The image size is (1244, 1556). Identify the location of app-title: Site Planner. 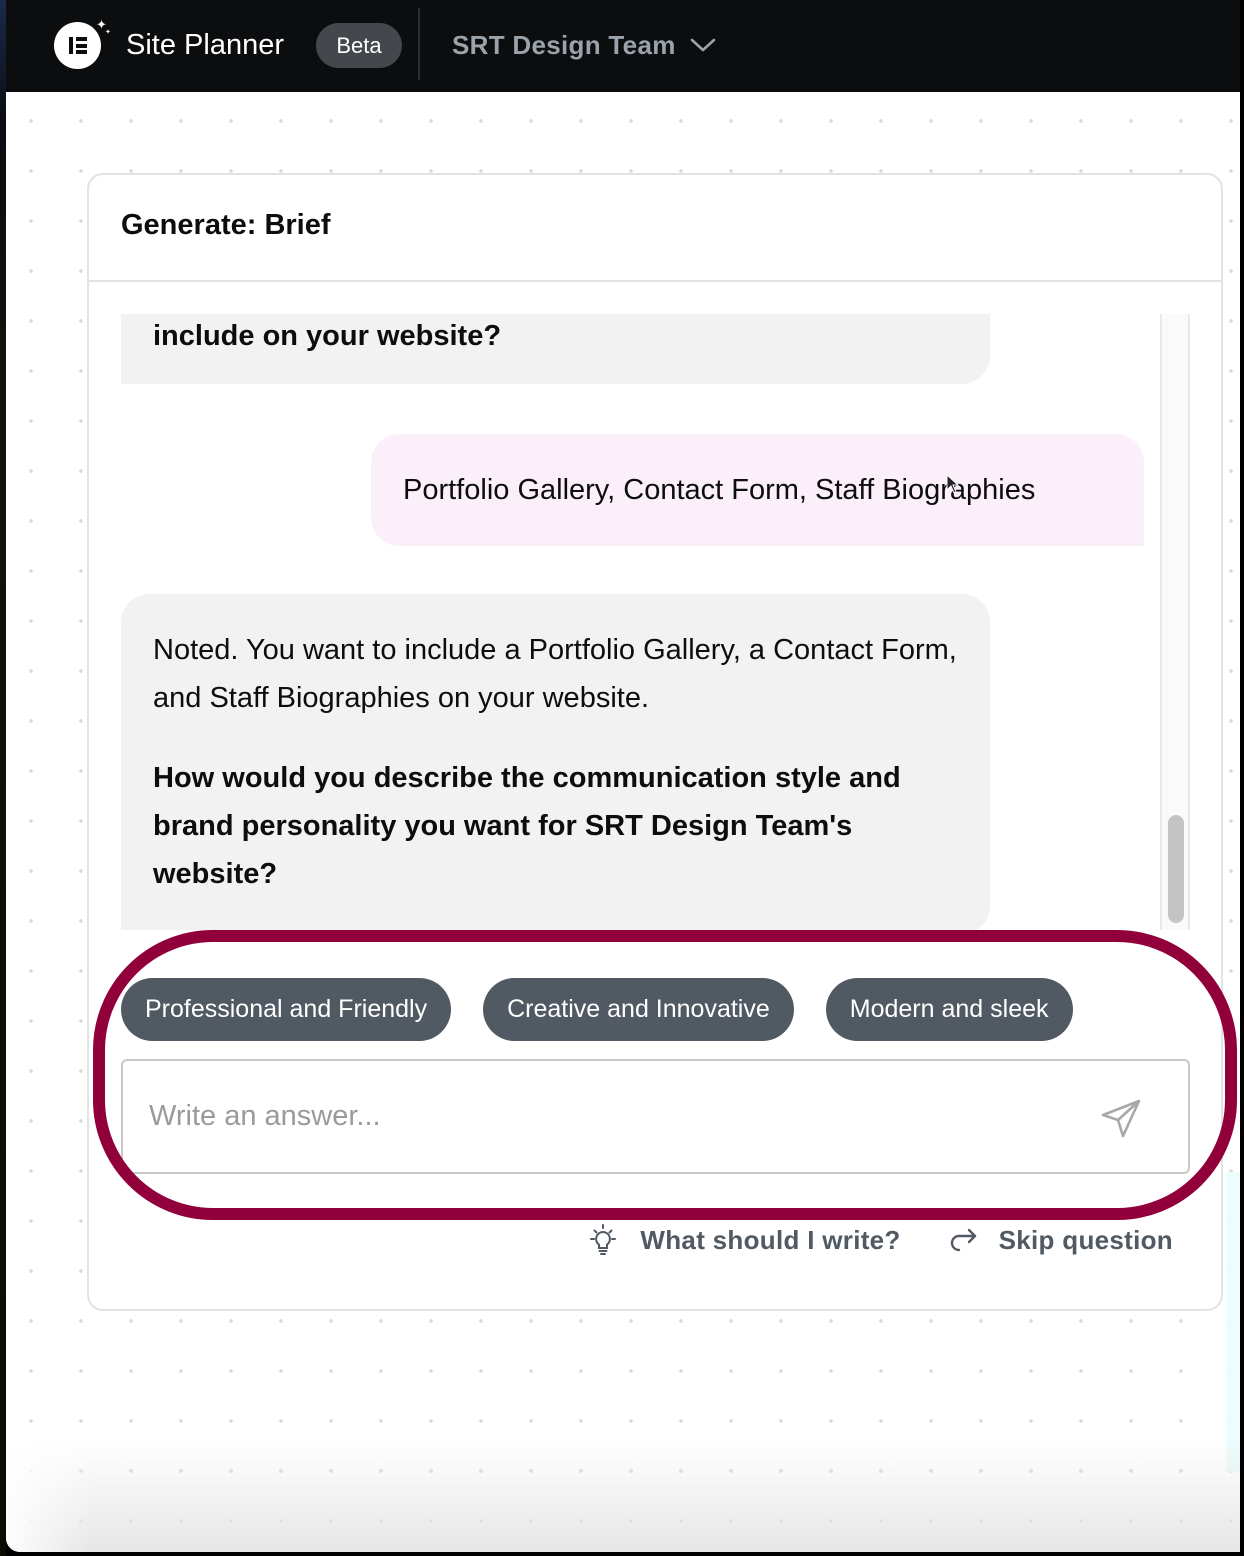
(205, 45).